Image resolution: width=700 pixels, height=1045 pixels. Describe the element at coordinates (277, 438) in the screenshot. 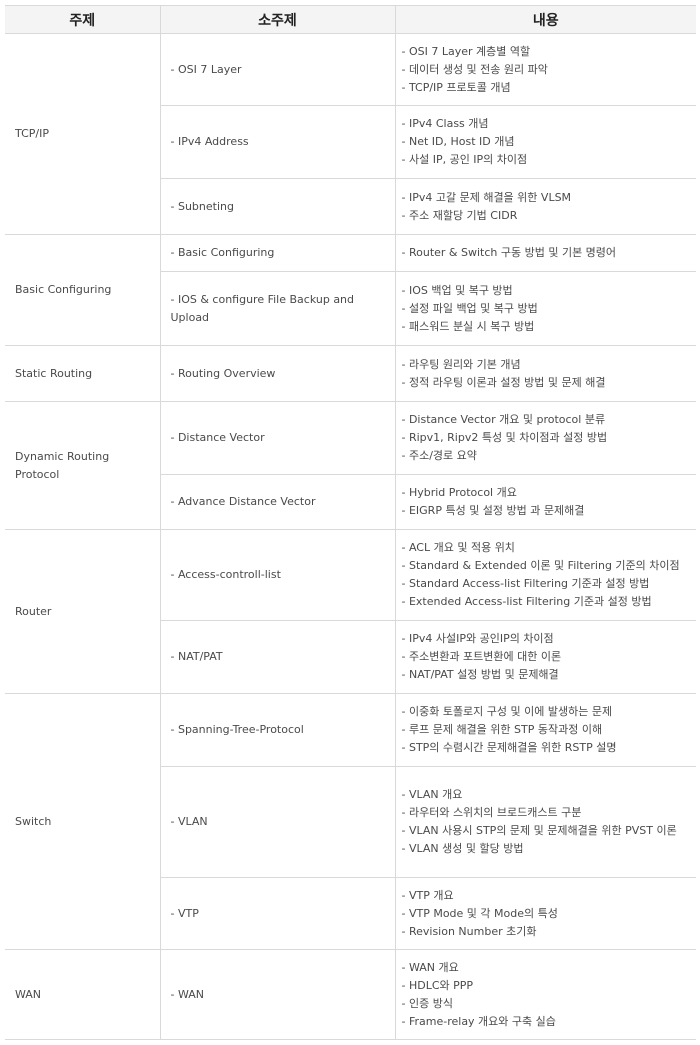

I see `subtopic-cell: - Distance Vector` at that location.